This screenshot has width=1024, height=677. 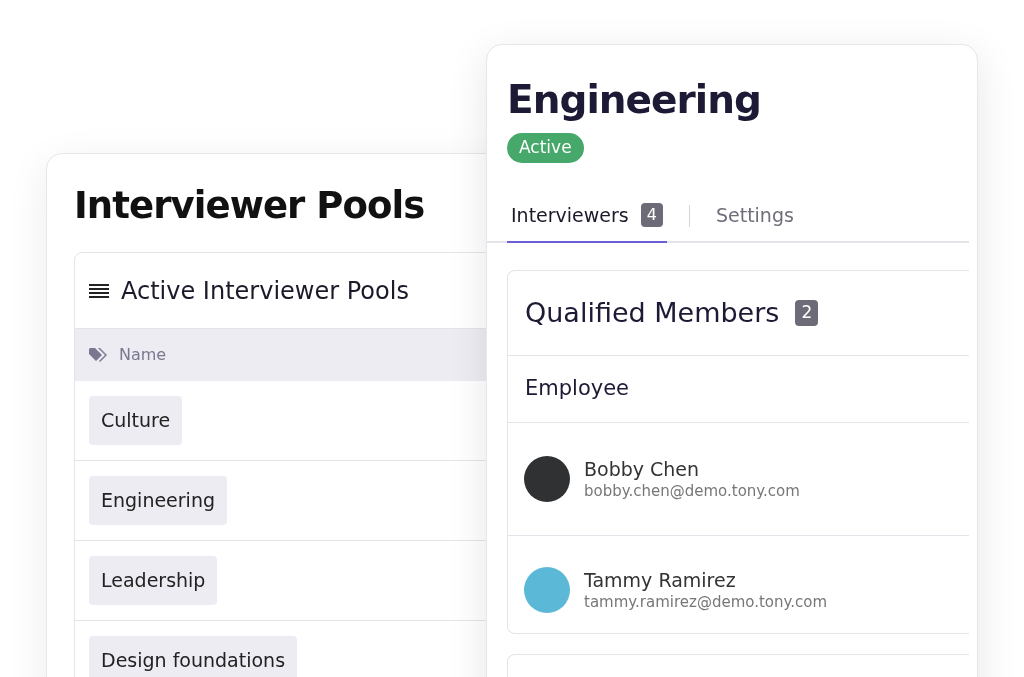 I want to click on section-title: Qualified Members, so click(x=652, y=312).